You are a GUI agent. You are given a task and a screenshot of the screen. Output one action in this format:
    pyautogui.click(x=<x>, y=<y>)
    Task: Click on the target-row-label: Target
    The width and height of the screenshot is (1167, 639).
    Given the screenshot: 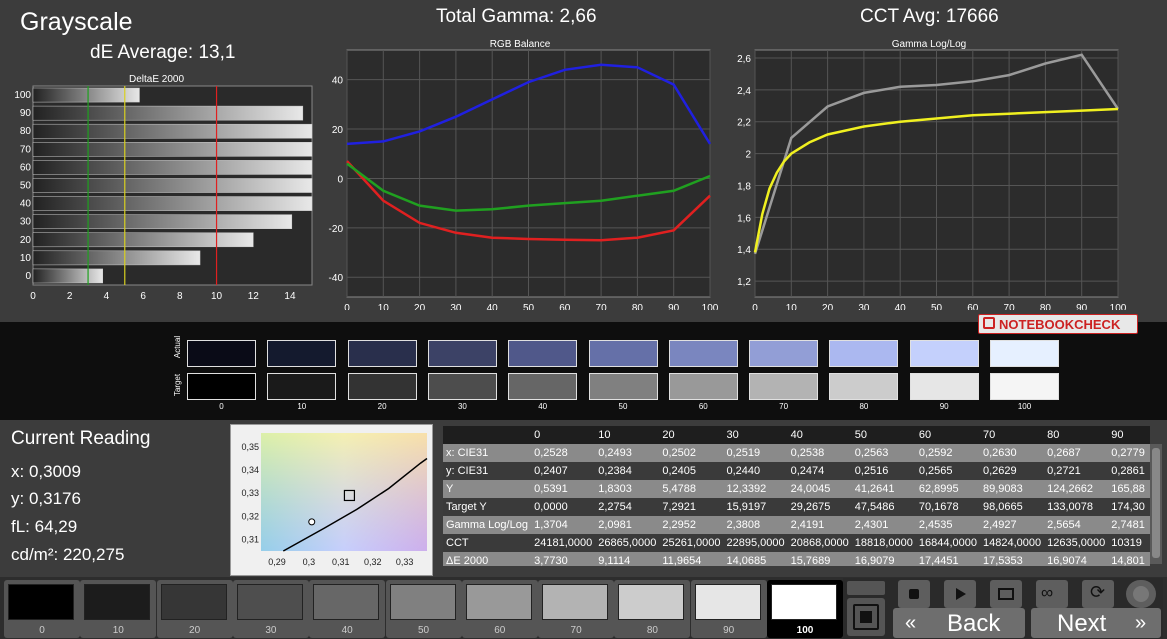 What is the action you would take?
    pyautogui.click(x=177, y=385)
    